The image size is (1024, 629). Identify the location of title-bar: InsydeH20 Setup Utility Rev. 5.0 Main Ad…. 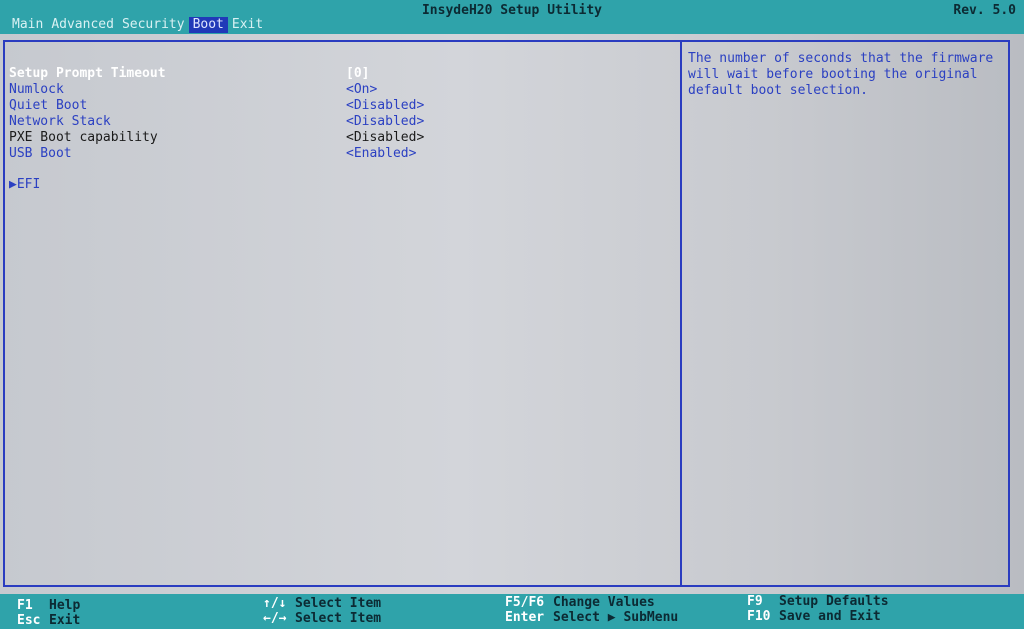
(512, 17).